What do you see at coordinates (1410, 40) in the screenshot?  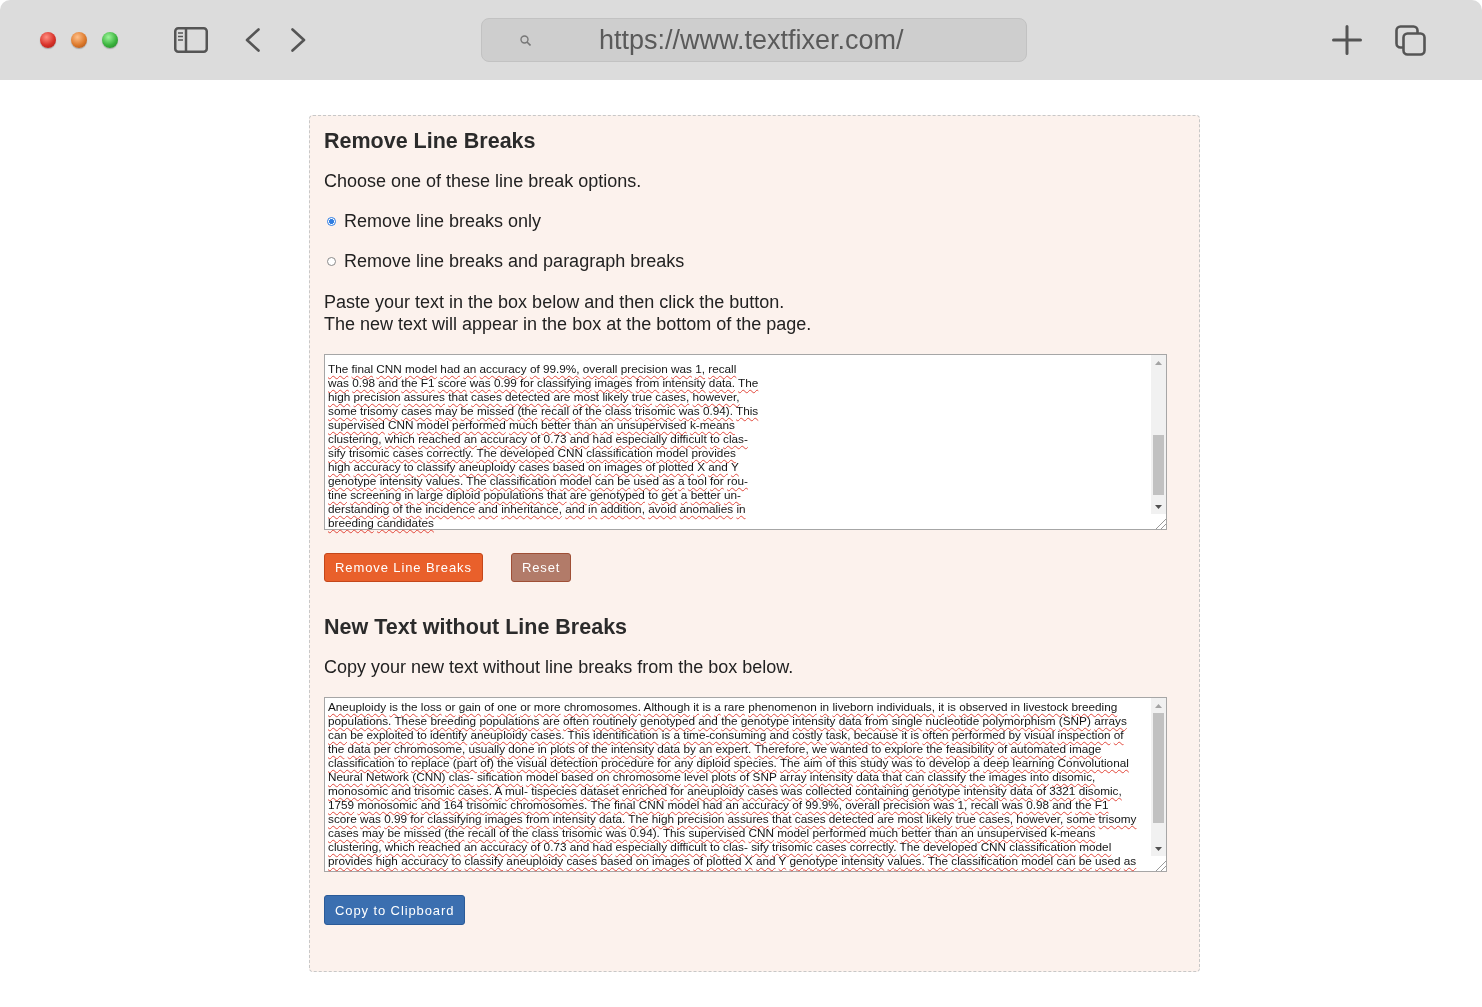 I see `tabs-icon` at bounding box center [1410, 40].